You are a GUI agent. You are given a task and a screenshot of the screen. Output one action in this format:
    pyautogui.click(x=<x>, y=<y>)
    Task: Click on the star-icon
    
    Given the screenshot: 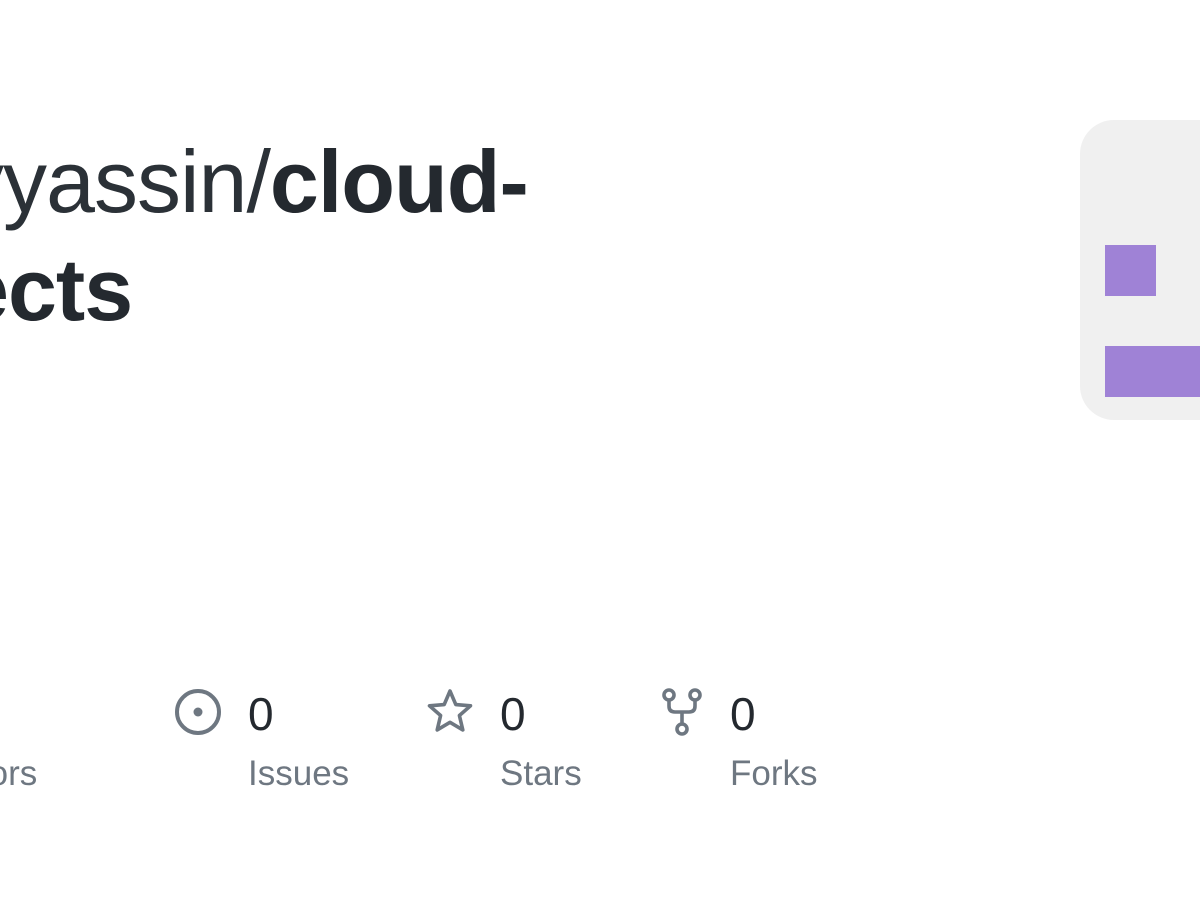 What is the action you would take?
    pyautogui.click(x=450, y=712)
    